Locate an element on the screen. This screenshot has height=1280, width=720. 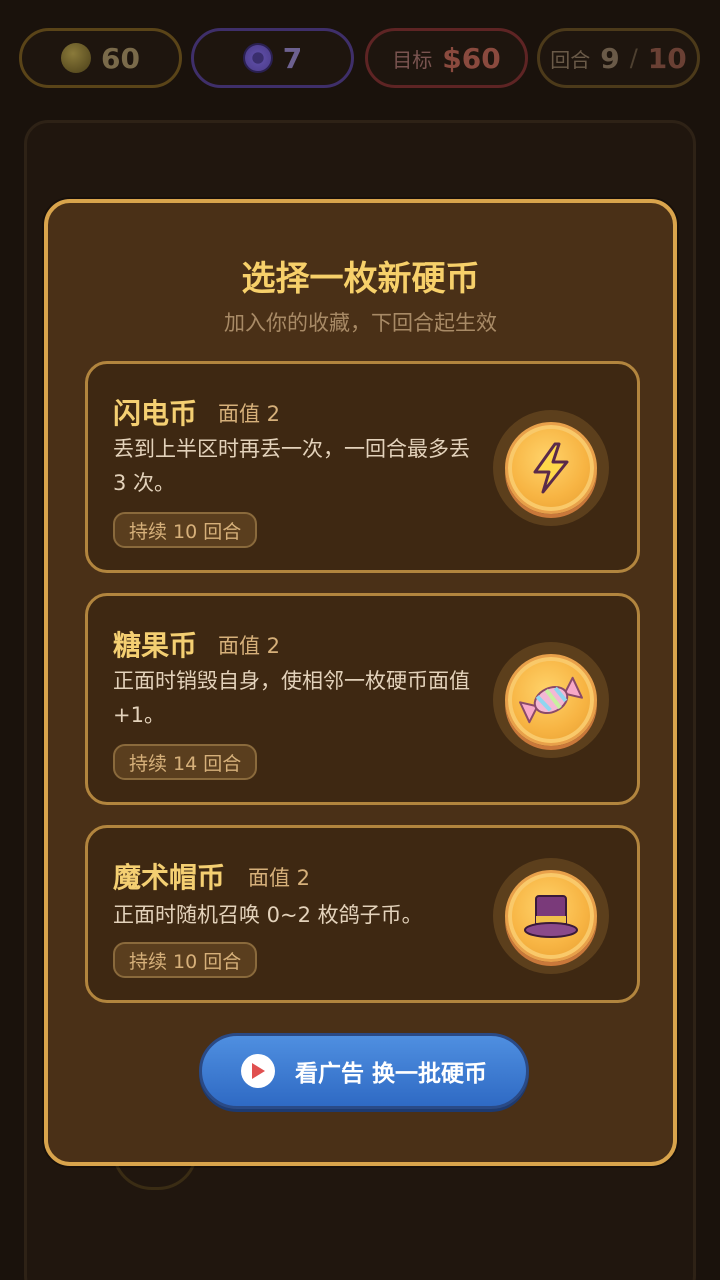
coin-card-lightning: 闪电币 面值 2 丢到上半区时再丢一次，一回合最多丢 3 次。 持续 10 回合 is located at coordinates (362, 467).